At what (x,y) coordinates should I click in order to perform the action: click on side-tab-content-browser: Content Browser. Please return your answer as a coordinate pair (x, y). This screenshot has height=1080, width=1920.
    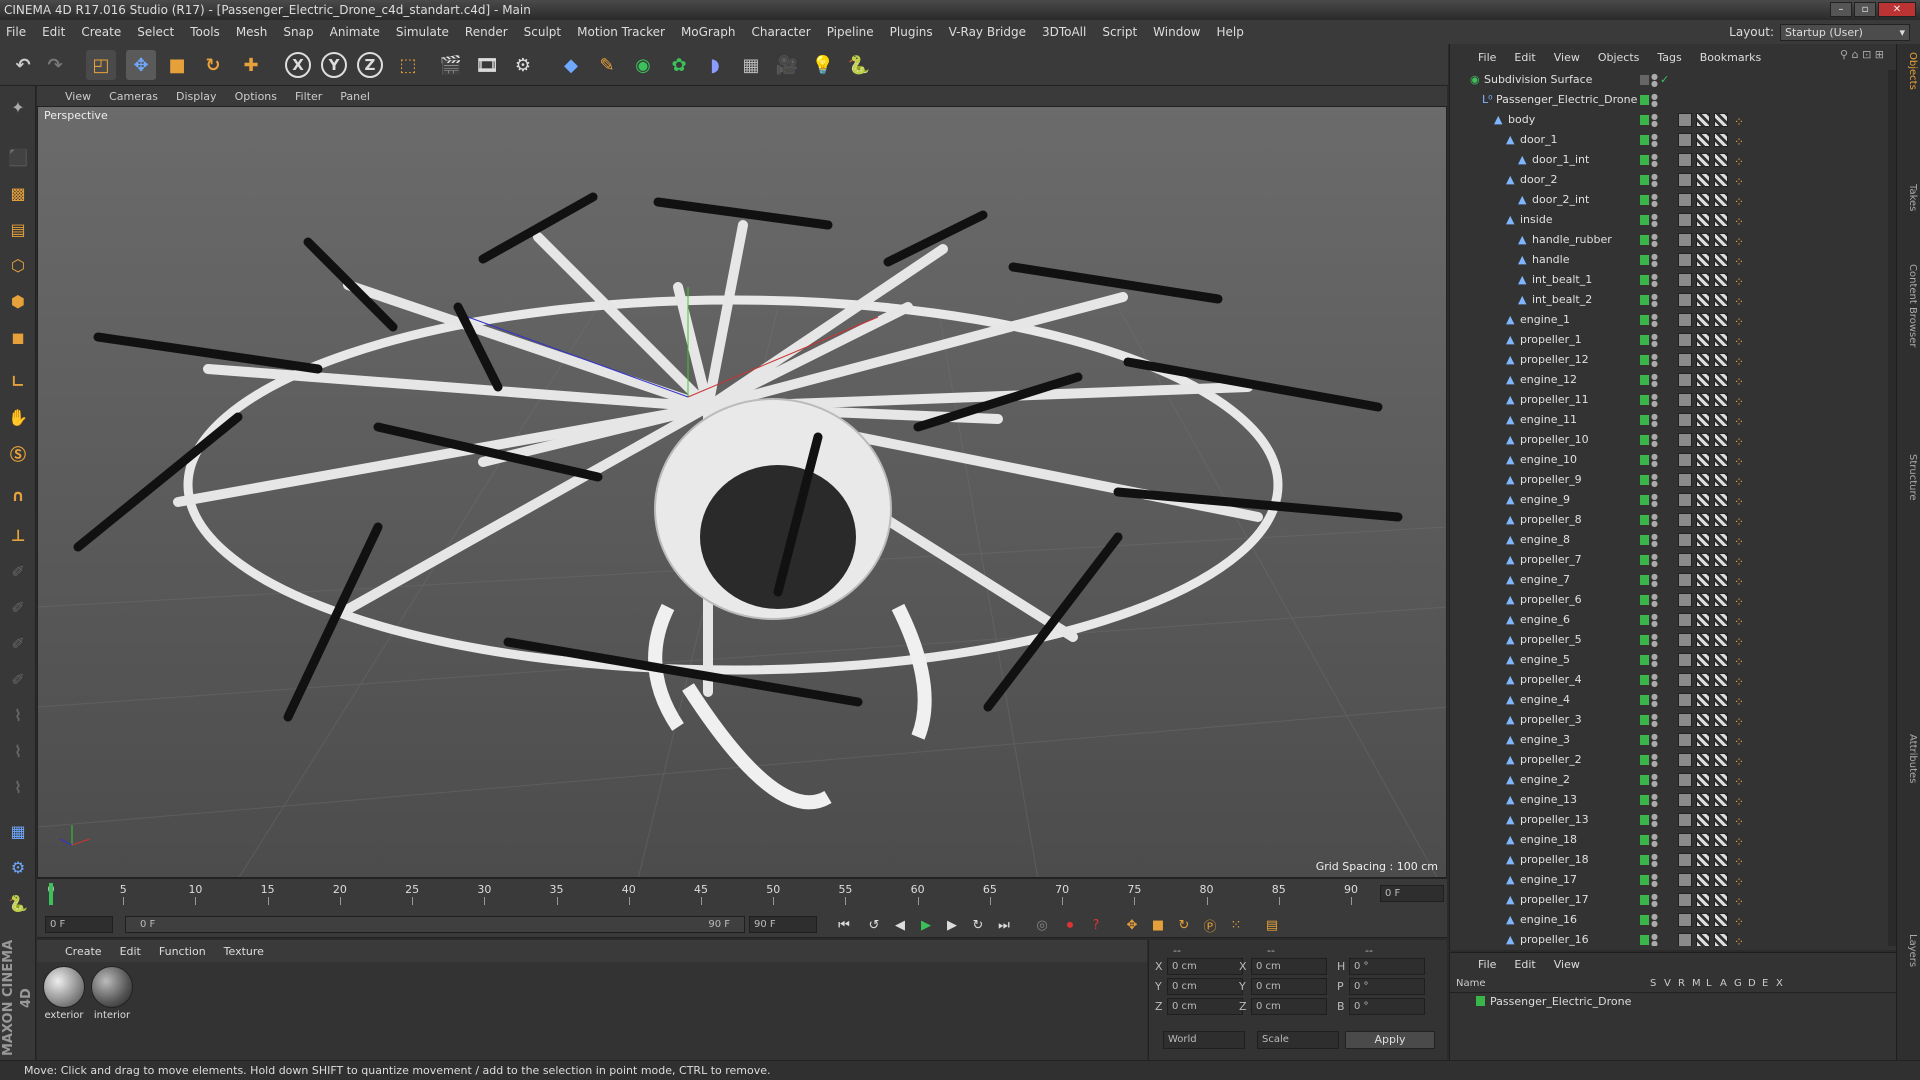
    Looking at the image, I should click on (1909, 305).